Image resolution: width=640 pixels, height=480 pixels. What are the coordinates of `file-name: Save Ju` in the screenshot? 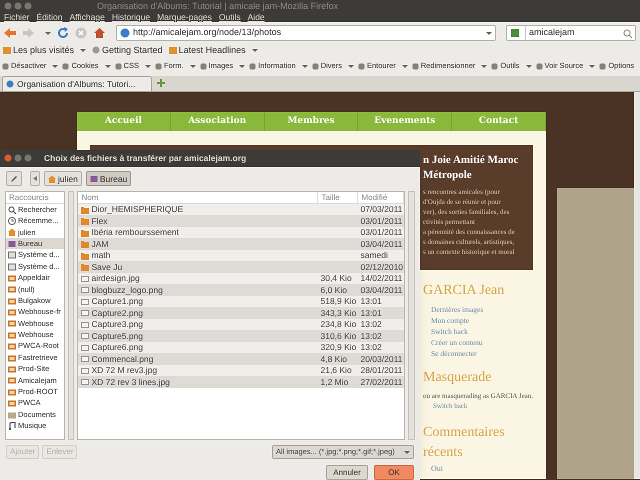 It's located at (198, 267).